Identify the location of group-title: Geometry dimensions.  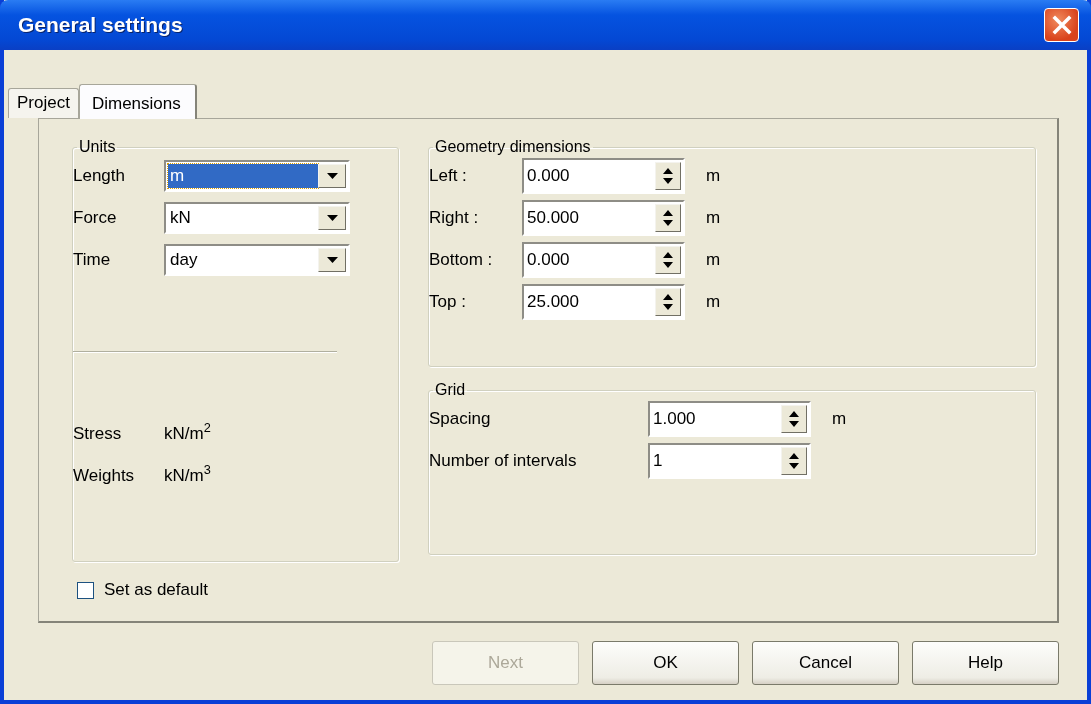
(513, 147).